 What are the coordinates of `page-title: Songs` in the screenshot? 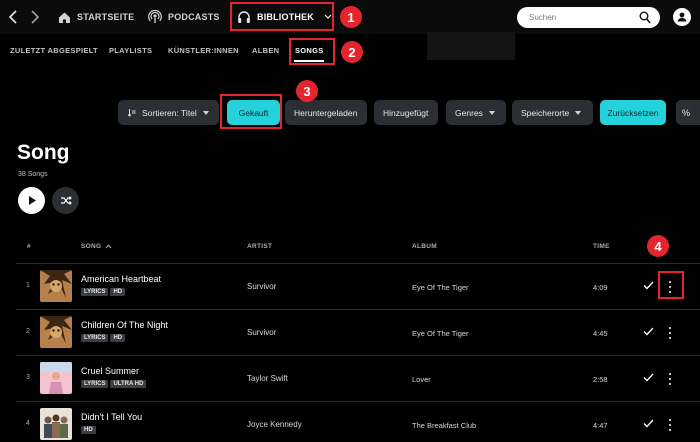 It's located at (43, 152).